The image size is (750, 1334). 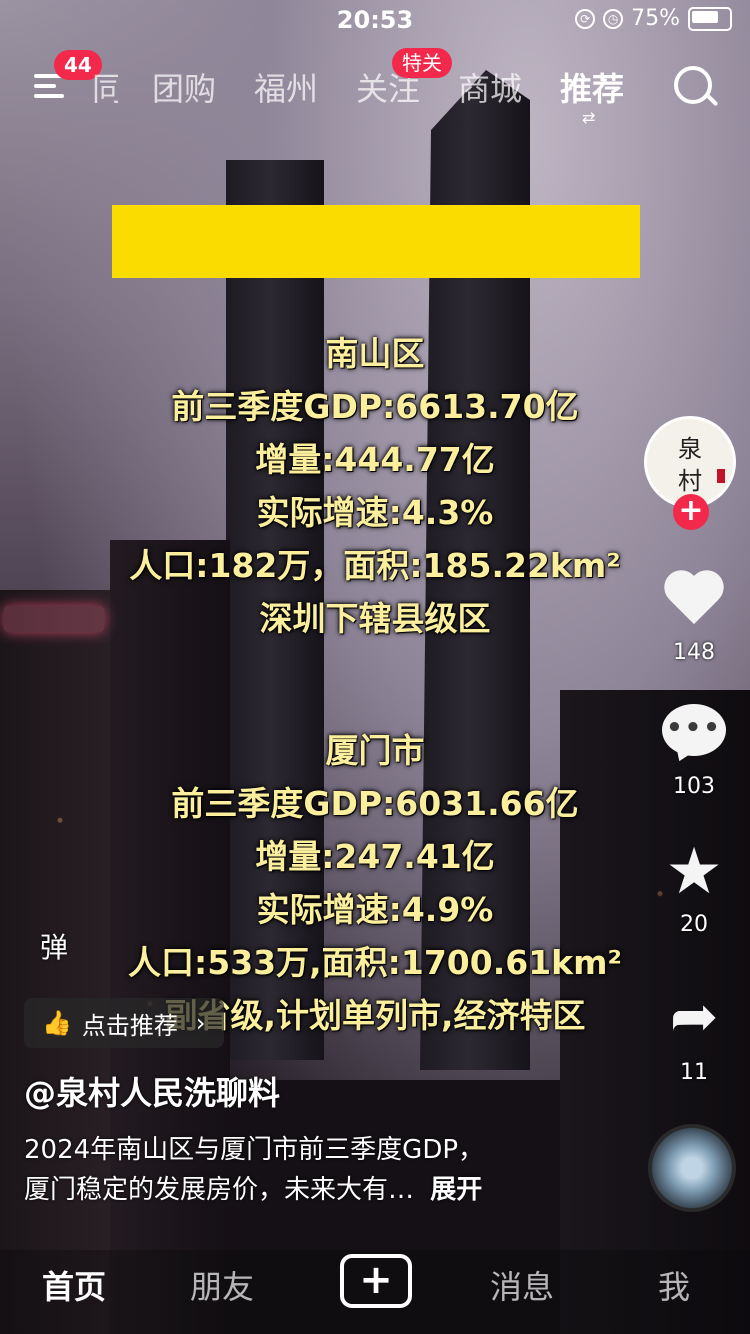 I want to click on comment-count: 103, so click(x=694, y=786).